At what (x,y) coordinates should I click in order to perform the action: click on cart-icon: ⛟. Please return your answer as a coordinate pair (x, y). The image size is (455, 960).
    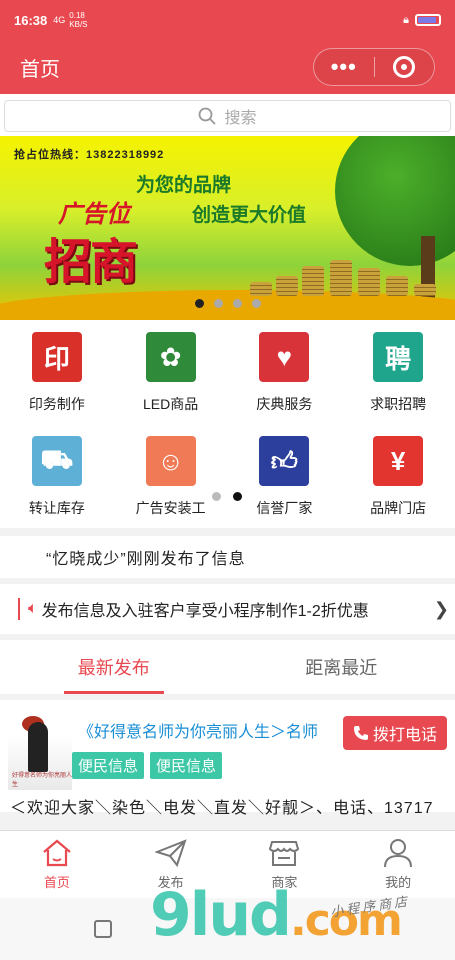
    Looking at the image, I should click on (56, 461).